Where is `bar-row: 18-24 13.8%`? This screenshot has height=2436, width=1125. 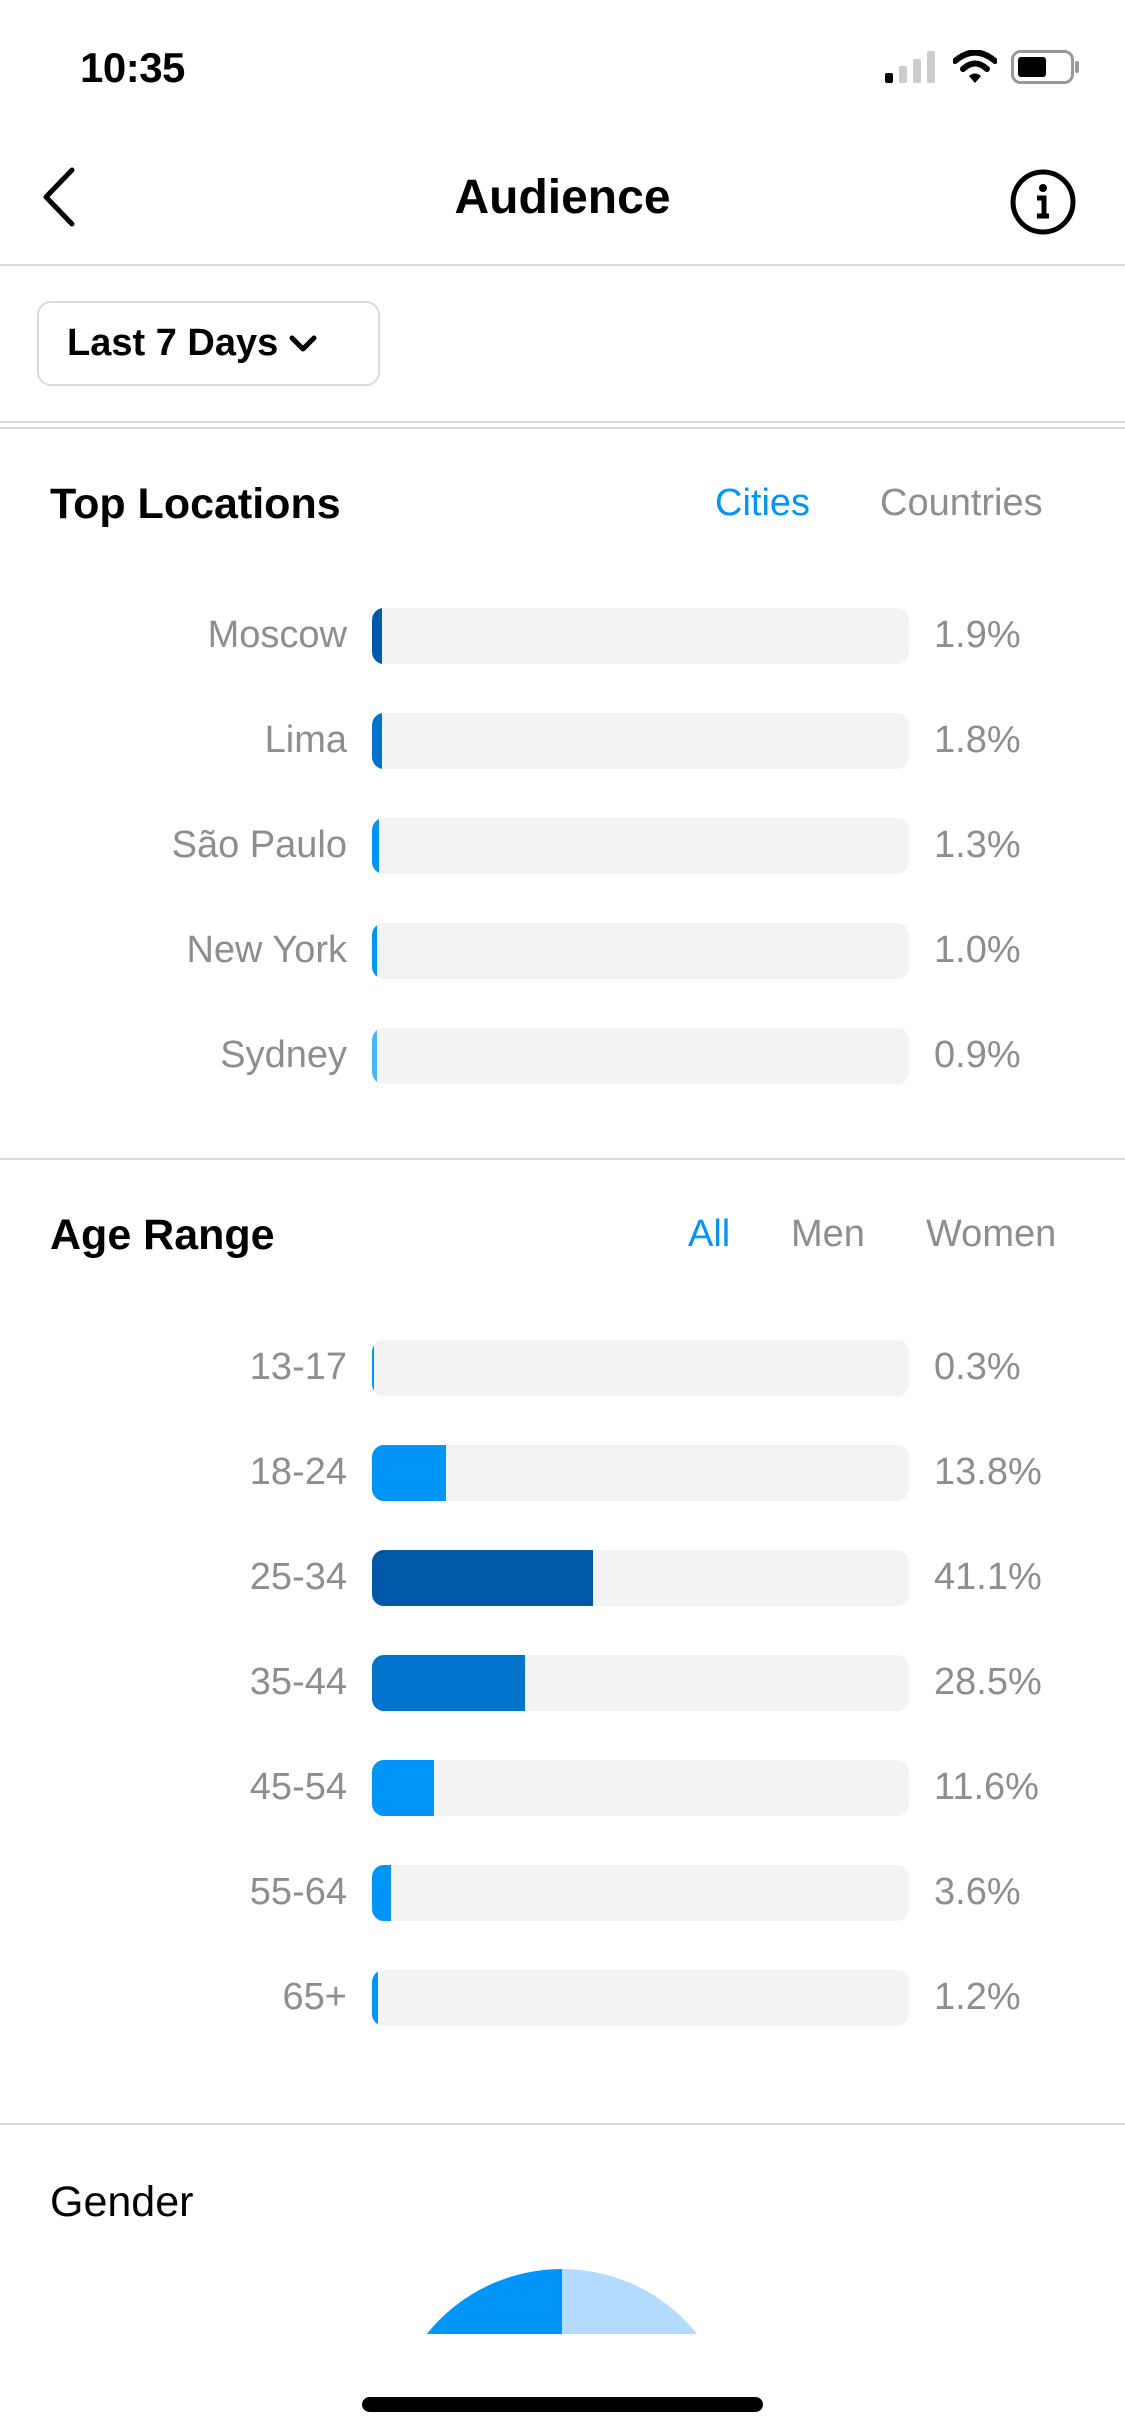
bar-row: 18-24 13.8% is located at coordinates (562, 1473).